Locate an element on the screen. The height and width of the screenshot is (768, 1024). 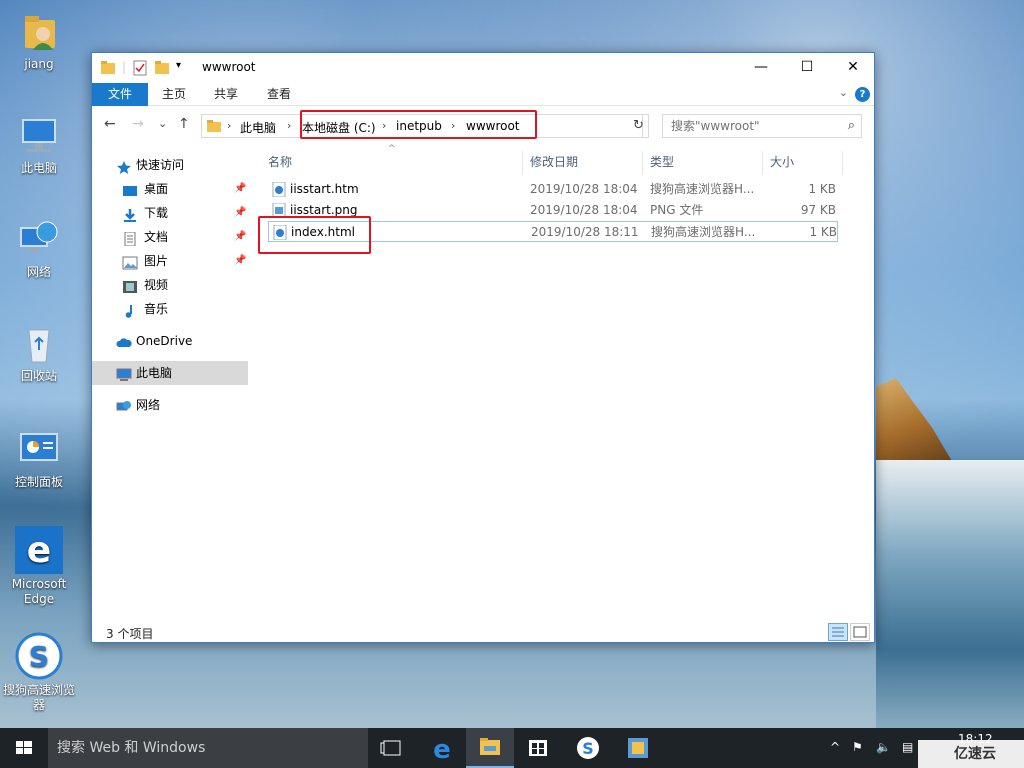
highlight-index-file is located at coordinates (314, 235).